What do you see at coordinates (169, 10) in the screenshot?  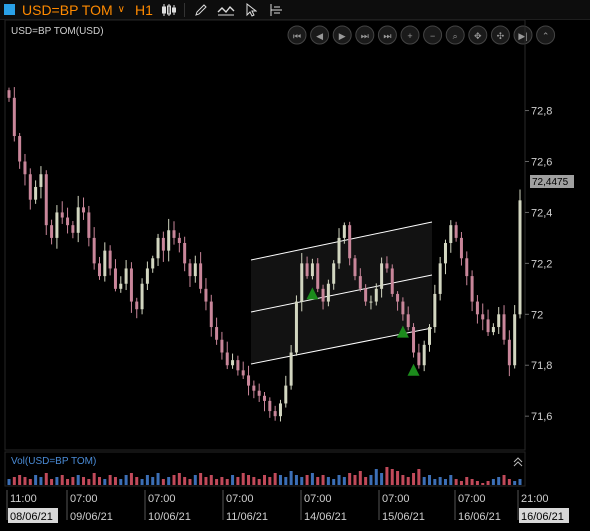 I see `candlestick-icon` at bounding box center [169, 10].